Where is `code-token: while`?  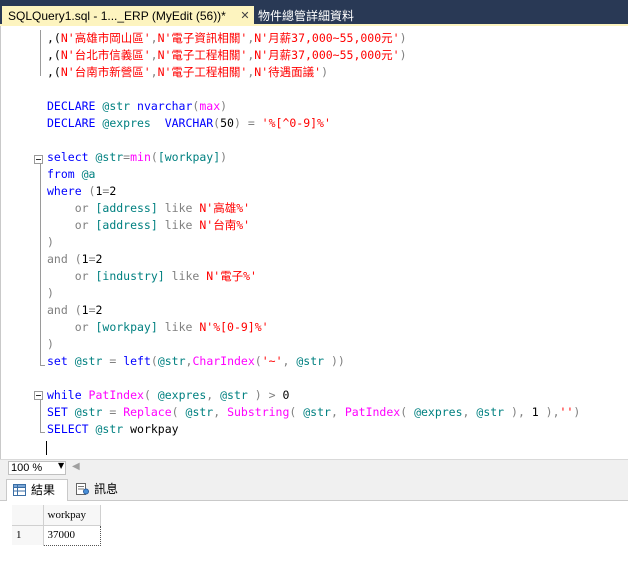
code-token: while is located at coordinates (68, 395).